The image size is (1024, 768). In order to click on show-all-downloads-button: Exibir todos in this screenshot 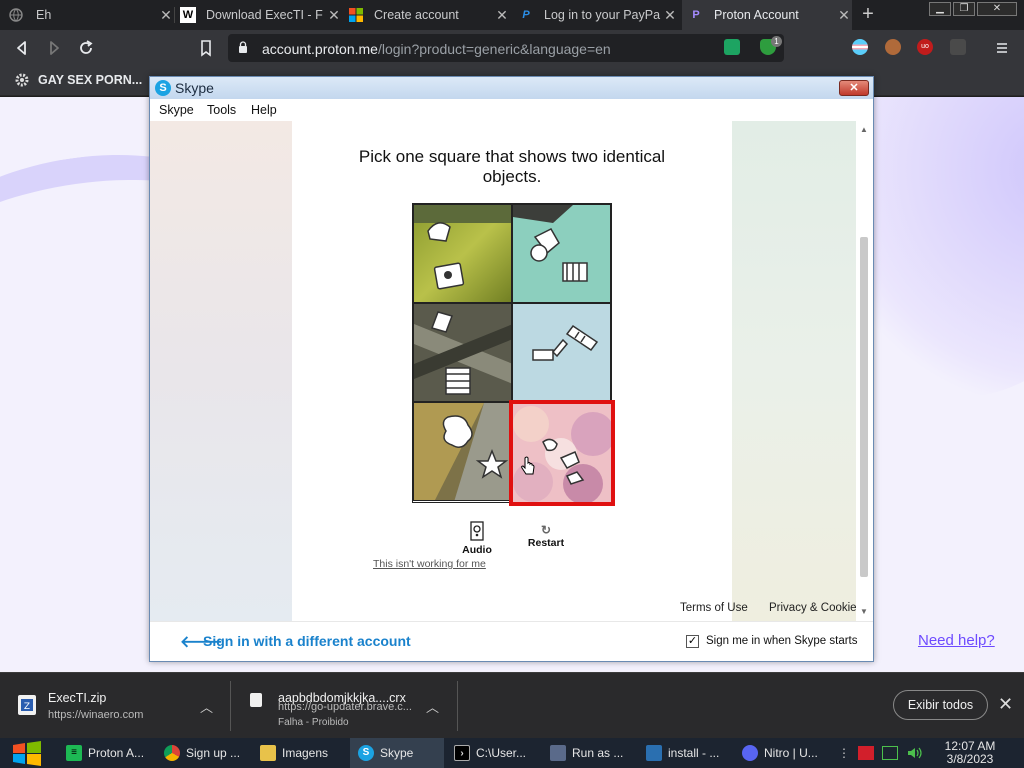, I will do `click(940, 705)`.